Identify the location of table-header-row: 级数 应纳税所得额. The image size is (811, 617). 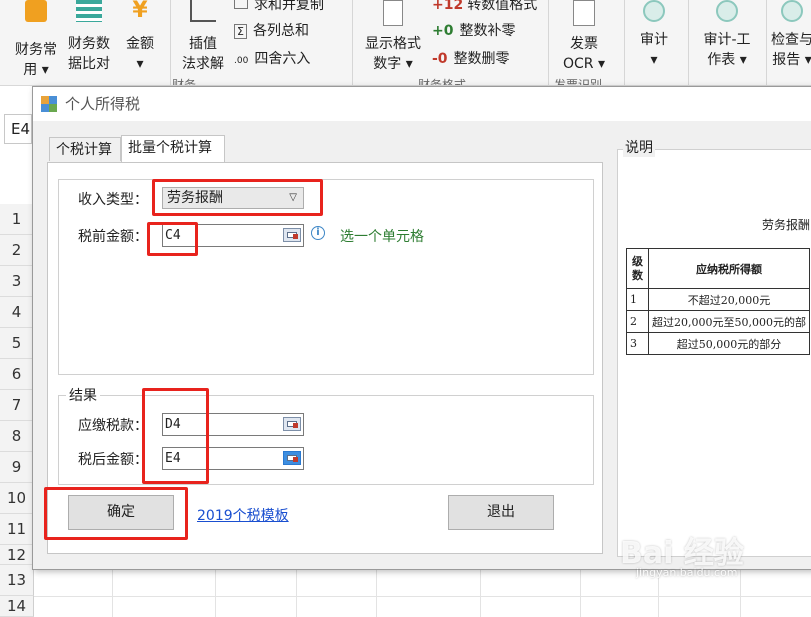
(718, 268).